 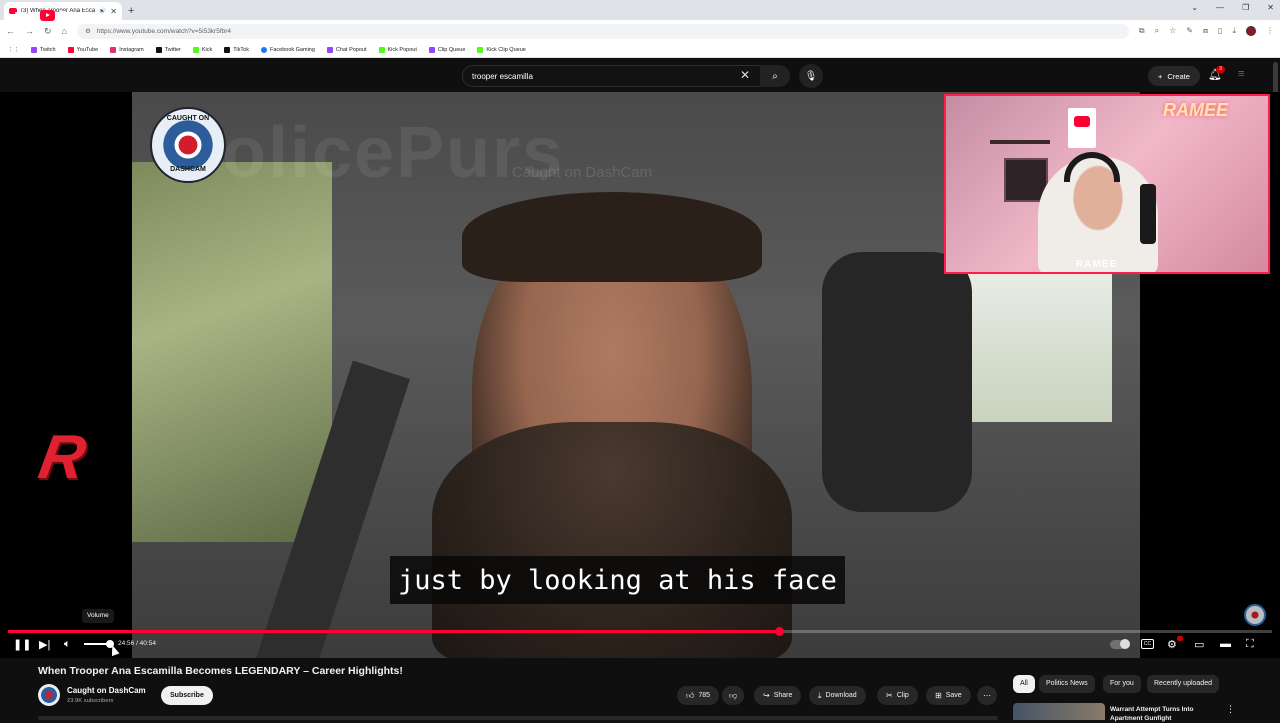 I want to click on search-button: ⌕, so click(x=775, y=76).